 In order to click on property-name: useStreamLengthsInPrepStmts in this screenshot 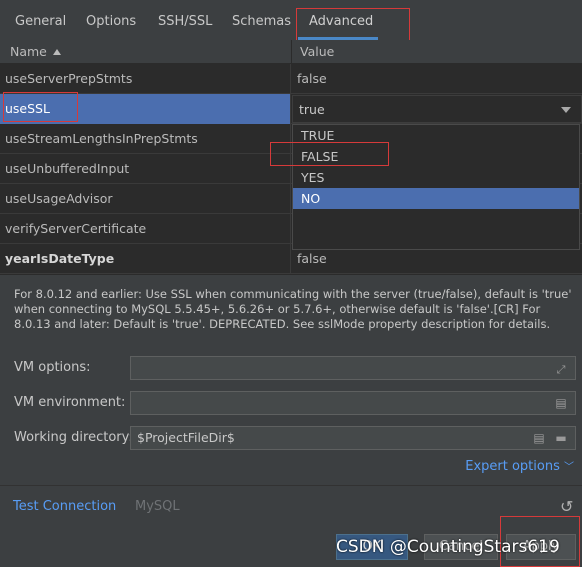, I will do `click(145, 139)`.